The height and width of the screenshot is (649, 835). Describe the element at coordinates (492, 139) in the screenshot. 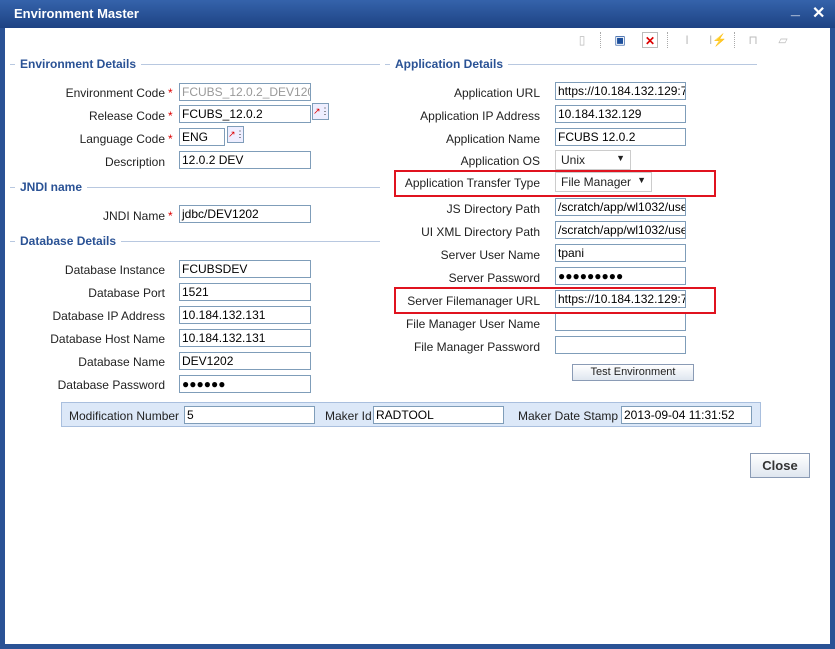

I see `name-label: Application Name` at that location.